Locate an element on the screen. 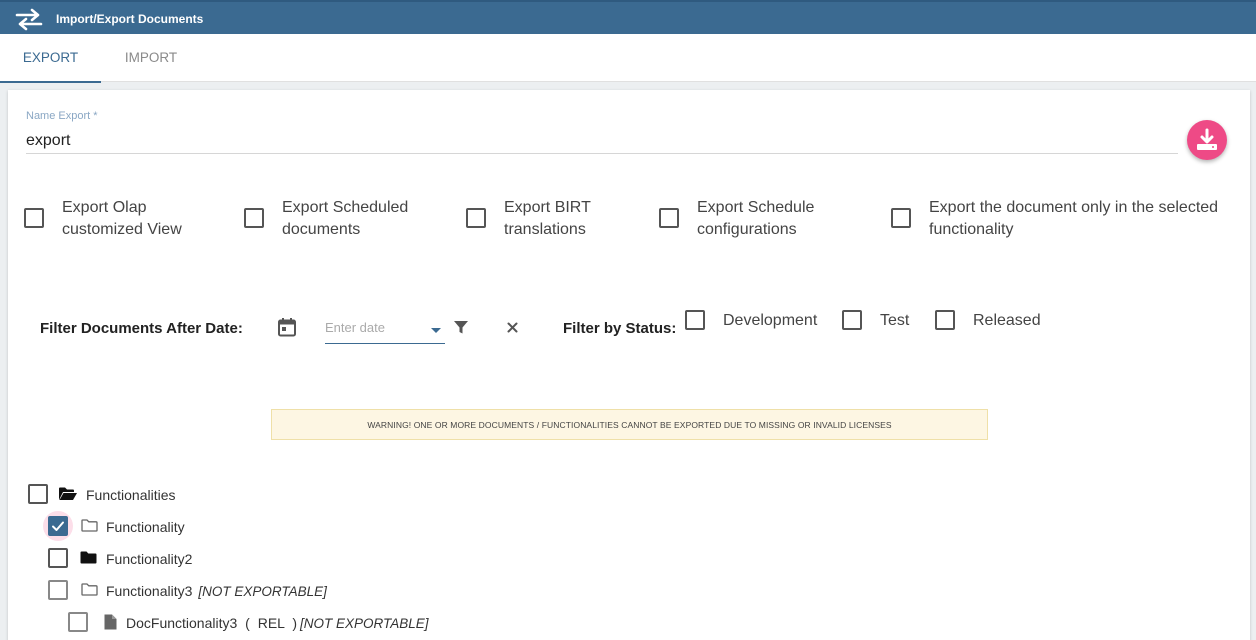  option-schedule-config-checkbox is located at coordinates (669, 218).